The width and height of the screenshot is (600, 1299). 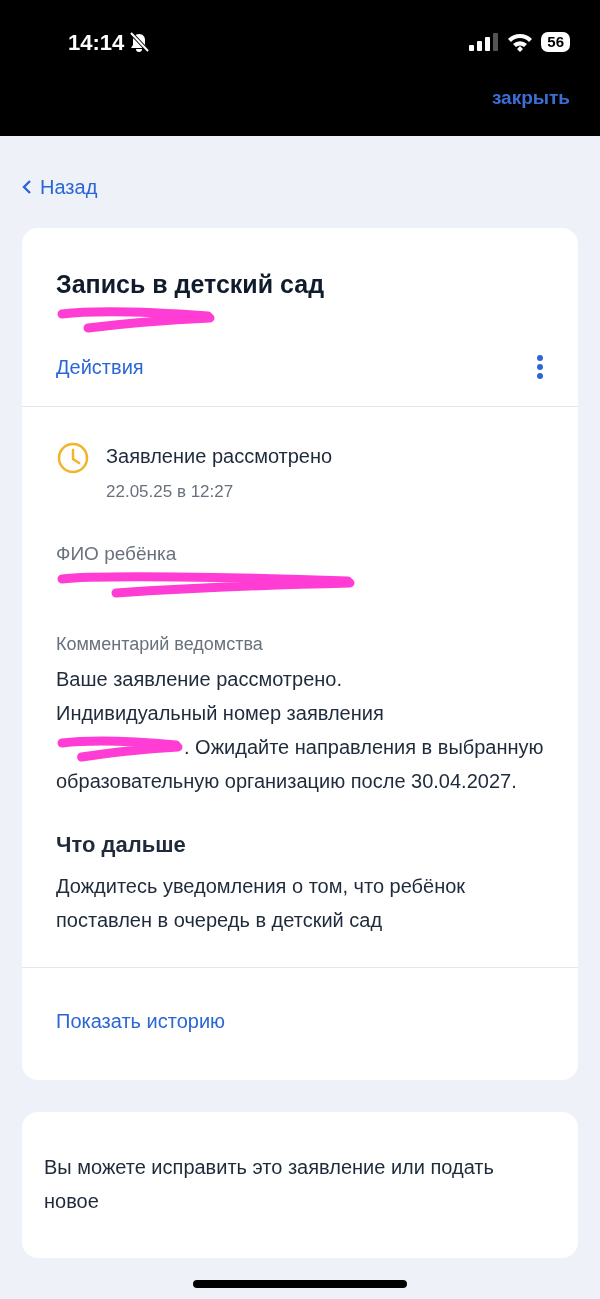 I want to click on wifi-icon, so click(x=520, y=42).